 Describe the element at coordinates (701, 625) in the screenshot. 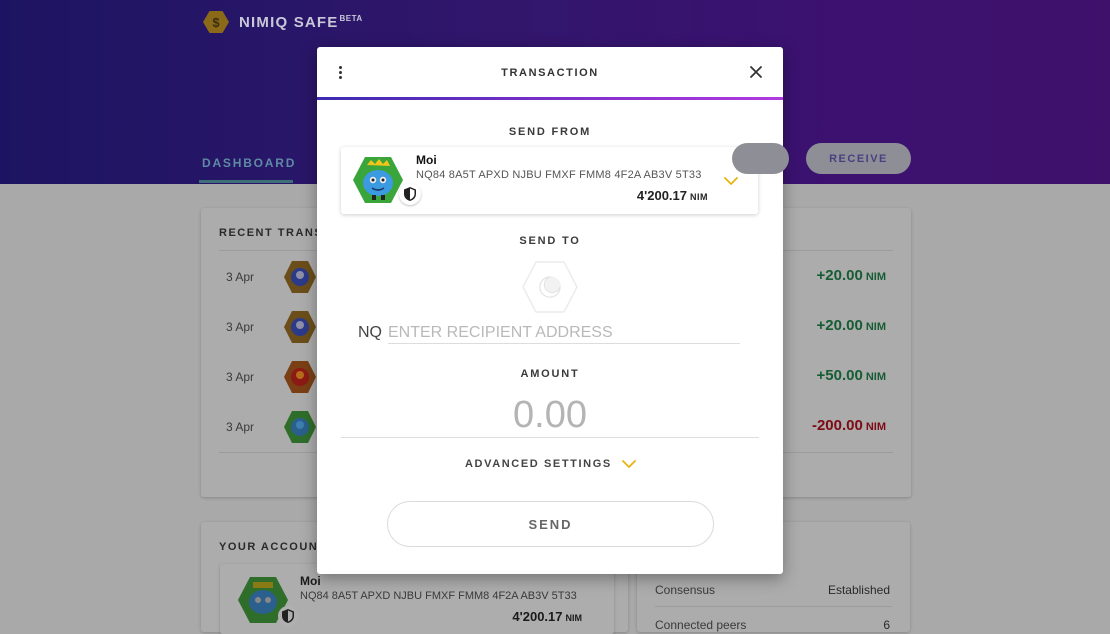

I see `peers-label: Connected peers` at that location.